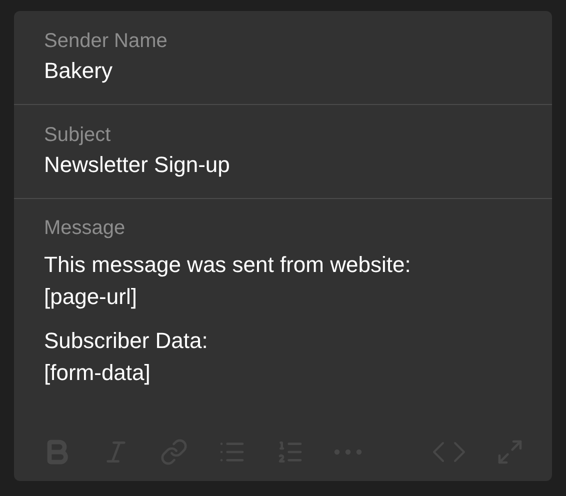 The width and height of the screenshot is (566, 496). Describe the element at coordinates (283, 165) in the screenshot. I see `field-value: Newsletter Sign-up` at that location.